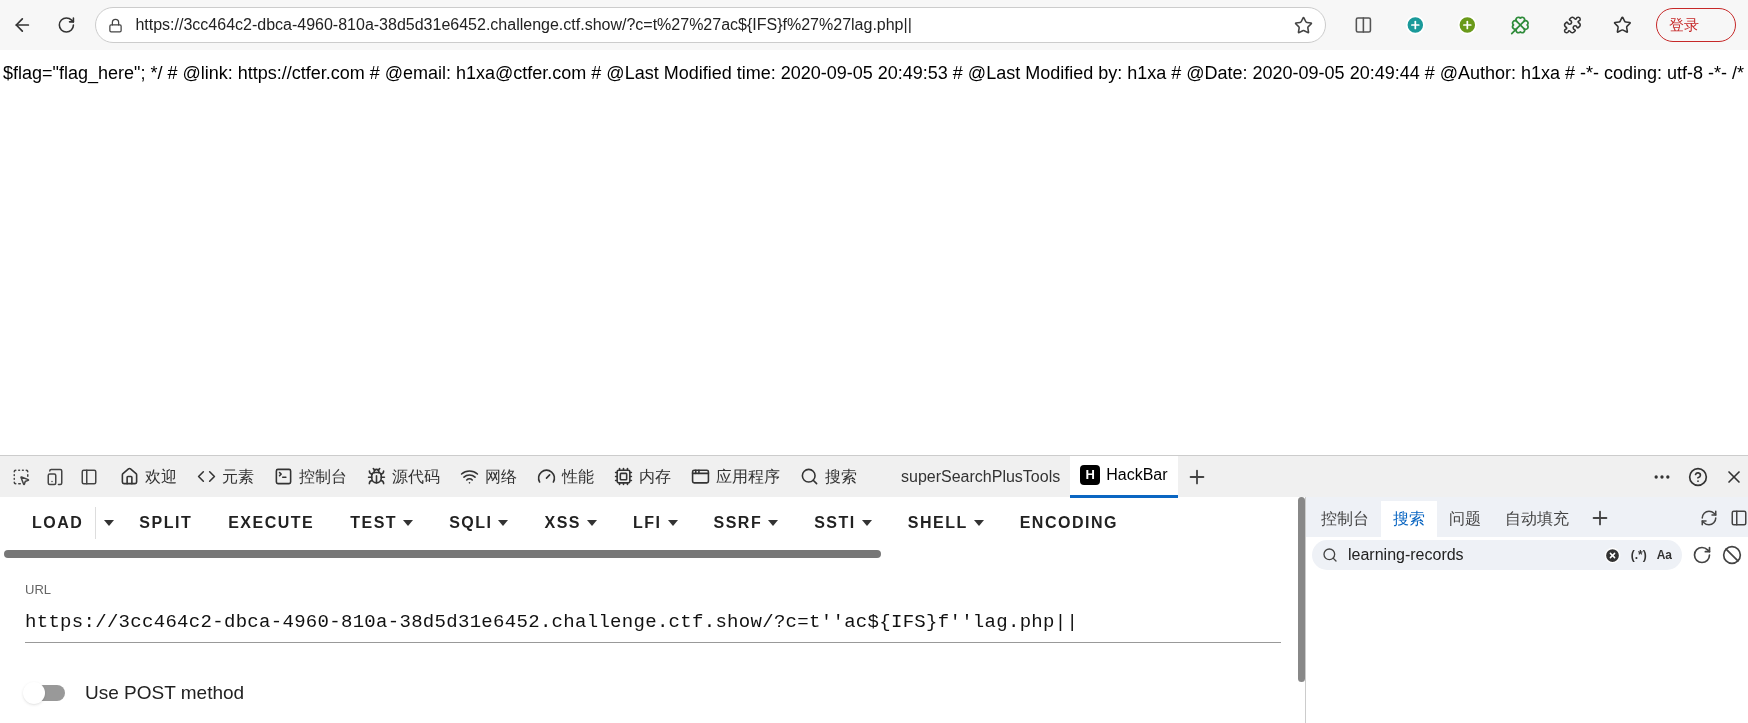  I want to click on devtools-tab: H HackBar, so click(1124, 476).